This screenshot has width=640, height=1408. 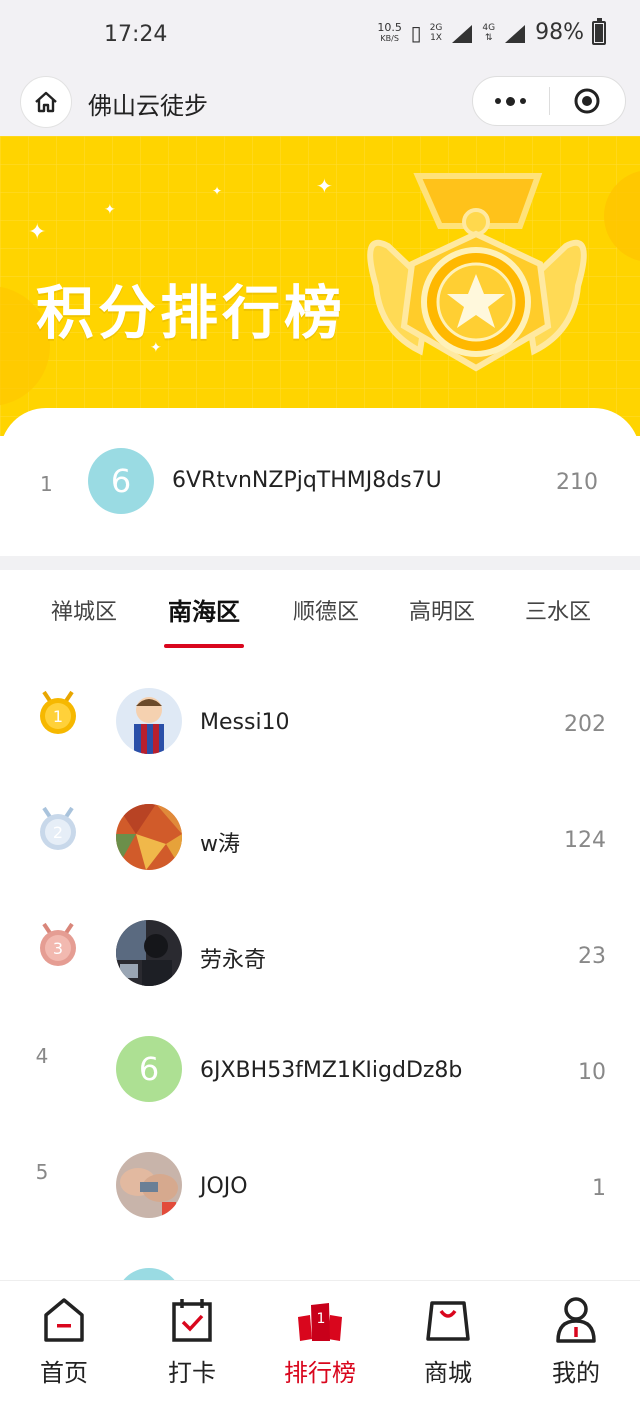 I want to click on cartoon-avatar-image, so click(x=149, y=721).